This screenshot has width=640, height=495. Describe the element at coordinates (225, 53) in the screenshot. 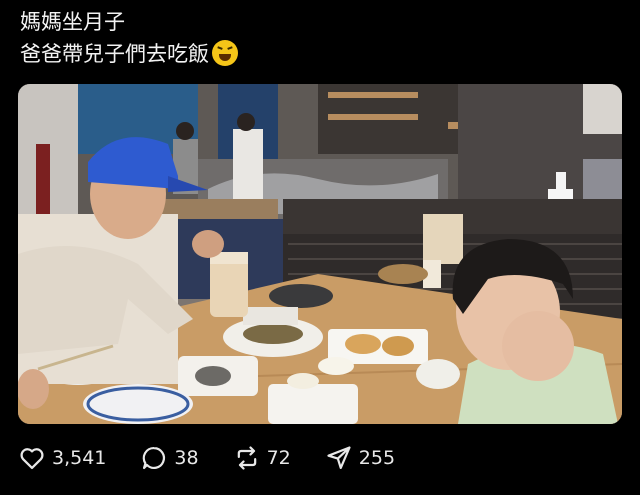

I see `laughing-emoji-icon` at that location.